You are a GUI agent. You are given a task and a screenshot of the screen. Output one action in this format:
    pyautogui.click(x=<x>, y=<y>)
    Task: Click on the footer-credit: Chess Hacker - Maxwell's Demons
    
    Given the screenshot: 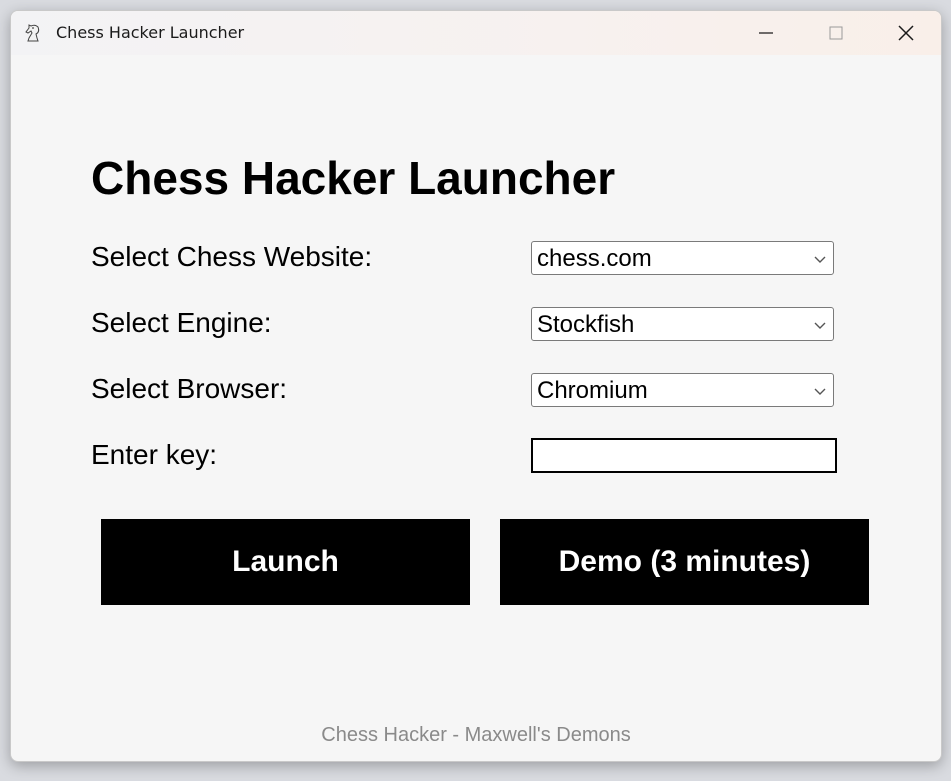 What is the action you would take?
    pyautogui.click(x=476, y=735)
    